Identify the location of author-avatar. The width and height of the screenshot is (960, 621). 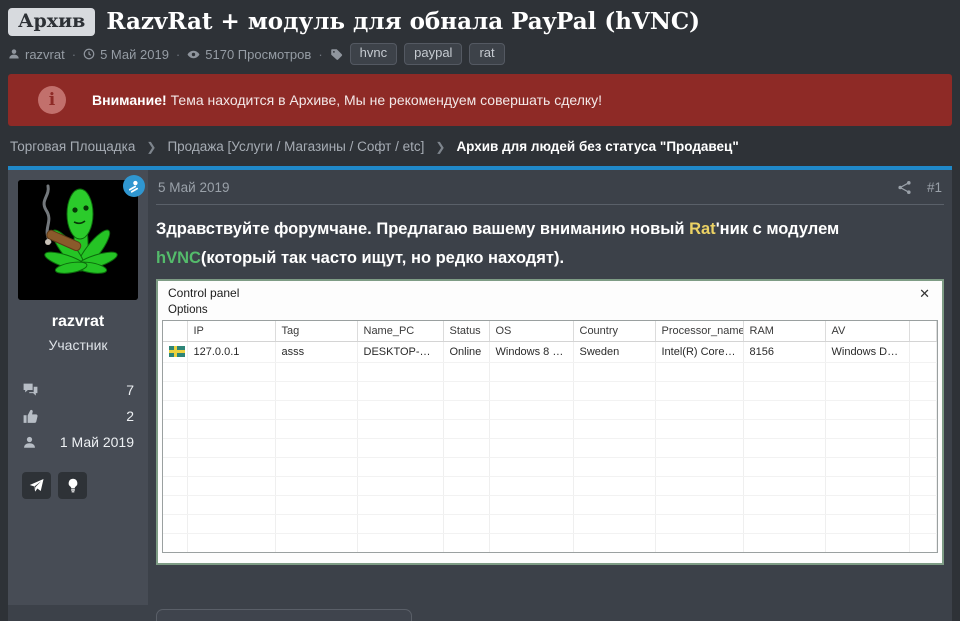
(81, 237).